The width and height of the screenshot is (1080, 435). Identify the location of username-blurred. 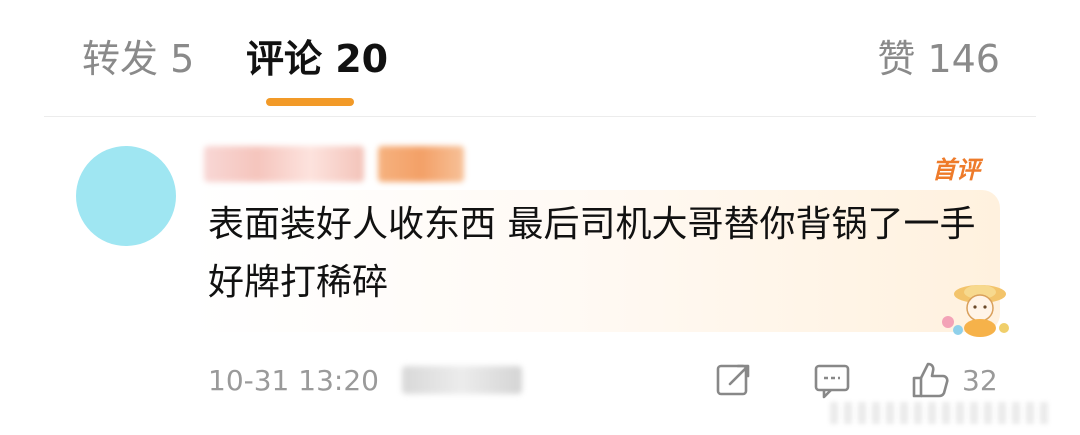
(284, 164).